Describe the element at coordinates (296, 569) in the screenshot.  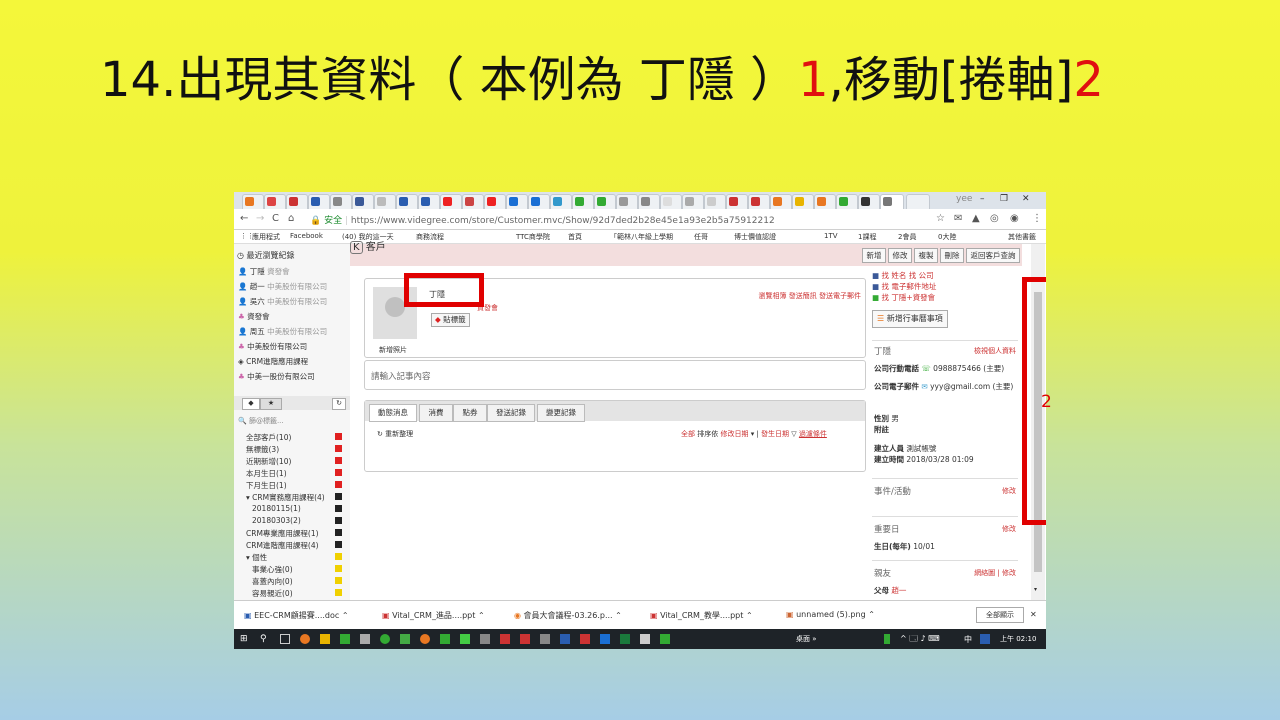
I see `filter-item: 事業心強(0)` at that location.